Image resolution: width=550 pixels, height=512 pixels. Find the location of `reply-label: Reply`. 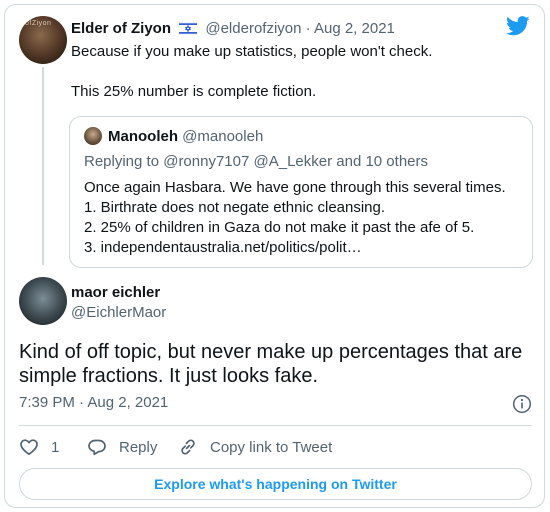

reply-label: Reply is located at coordinates (138, 447).